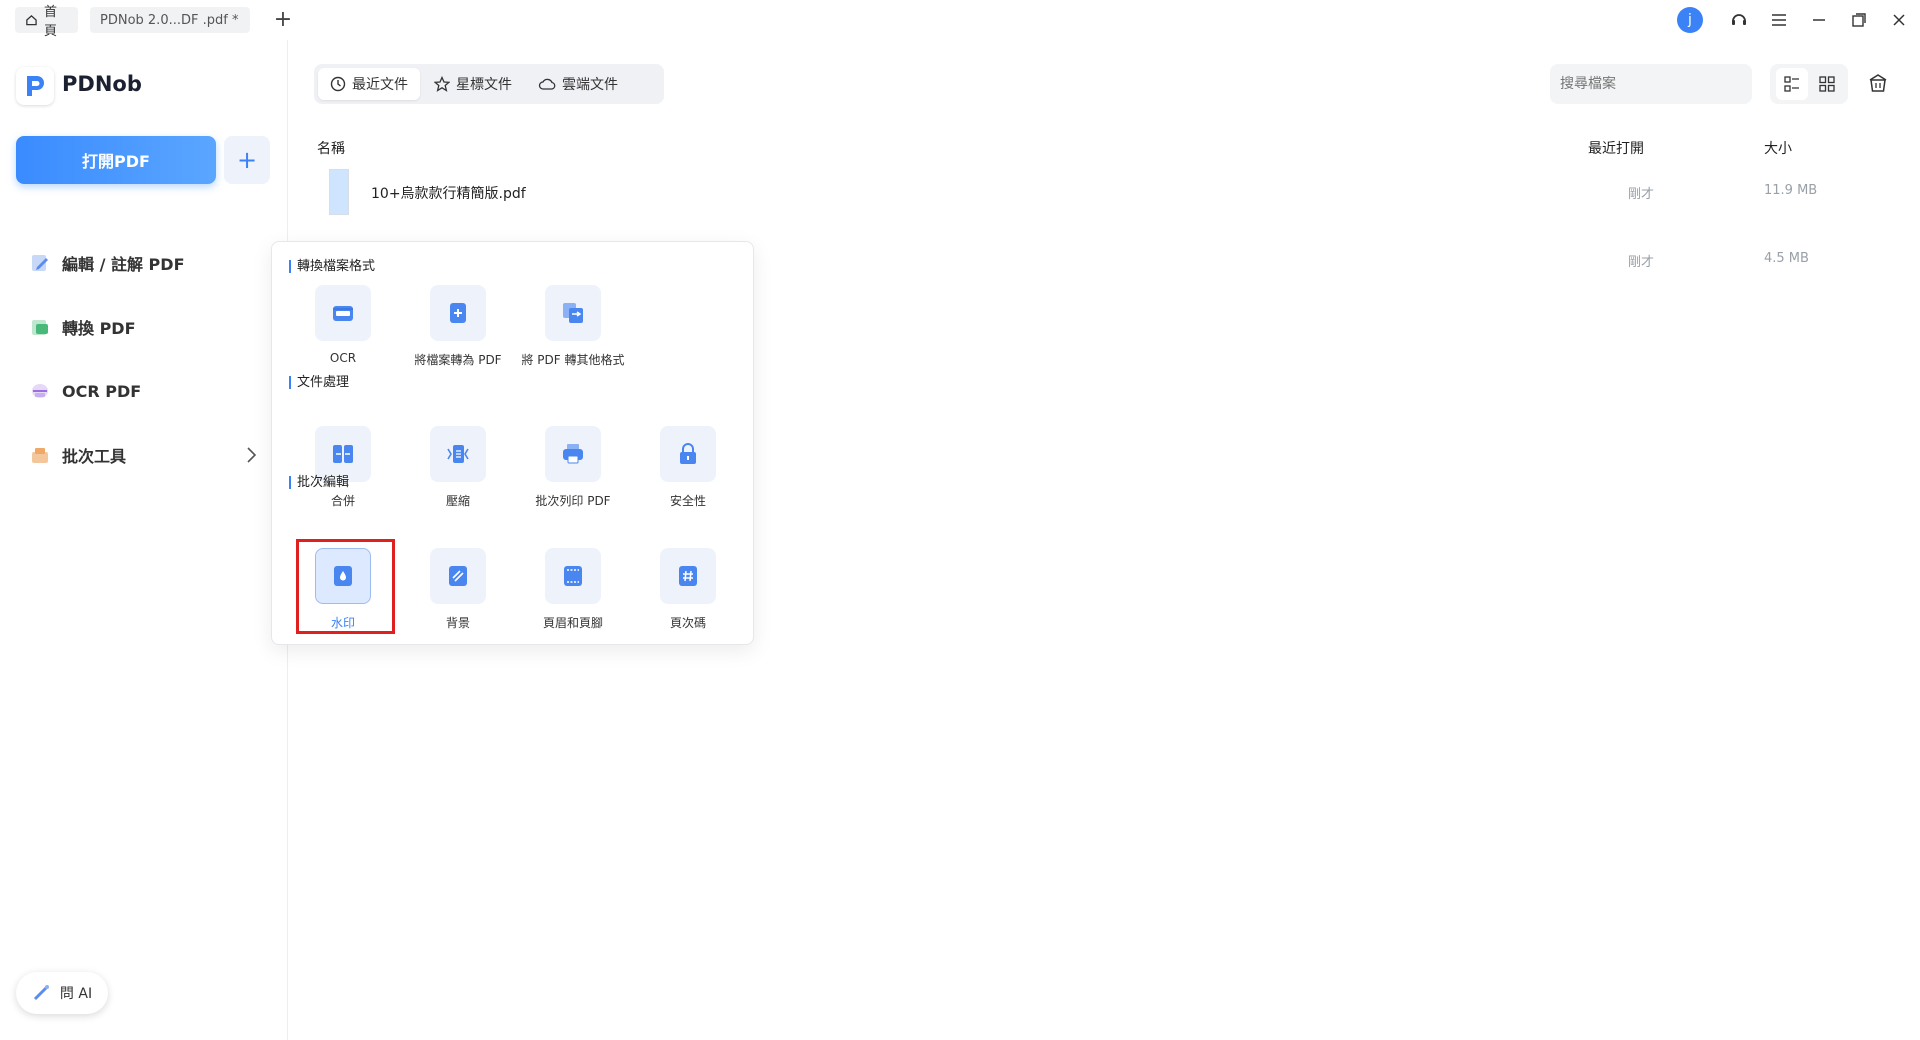  What do you see at coordinates (458, 360) in the screenshot?
I see `tool-label: 將檔案轉為 PDF` at bounding box center [458, 360].